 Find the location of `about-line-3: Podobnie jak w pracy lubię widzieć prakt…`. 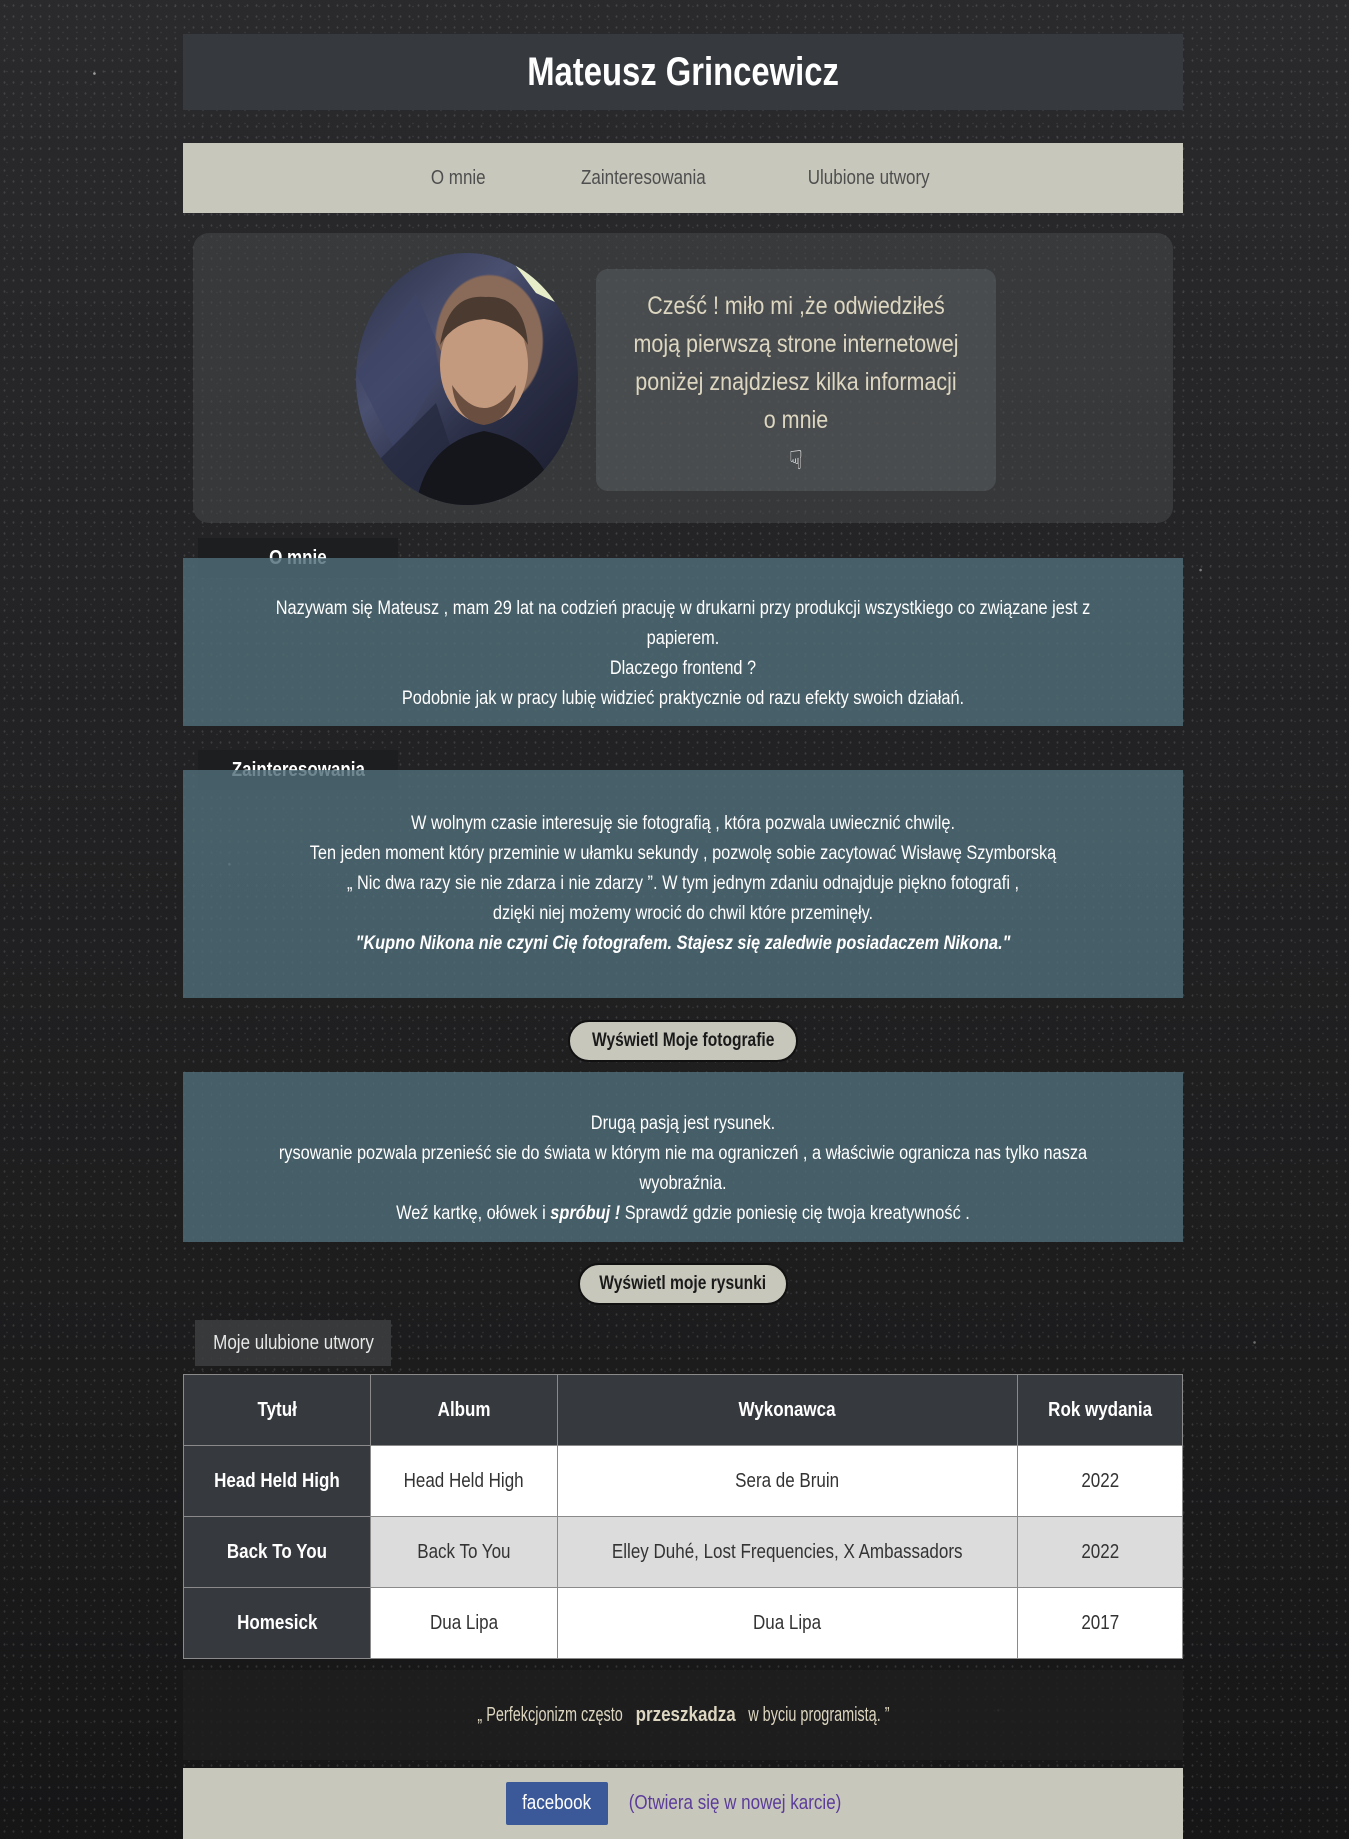

about-line-3: Podobnie jak w pracy lubię widzieć prakt… is located at coordinates (683, 698).